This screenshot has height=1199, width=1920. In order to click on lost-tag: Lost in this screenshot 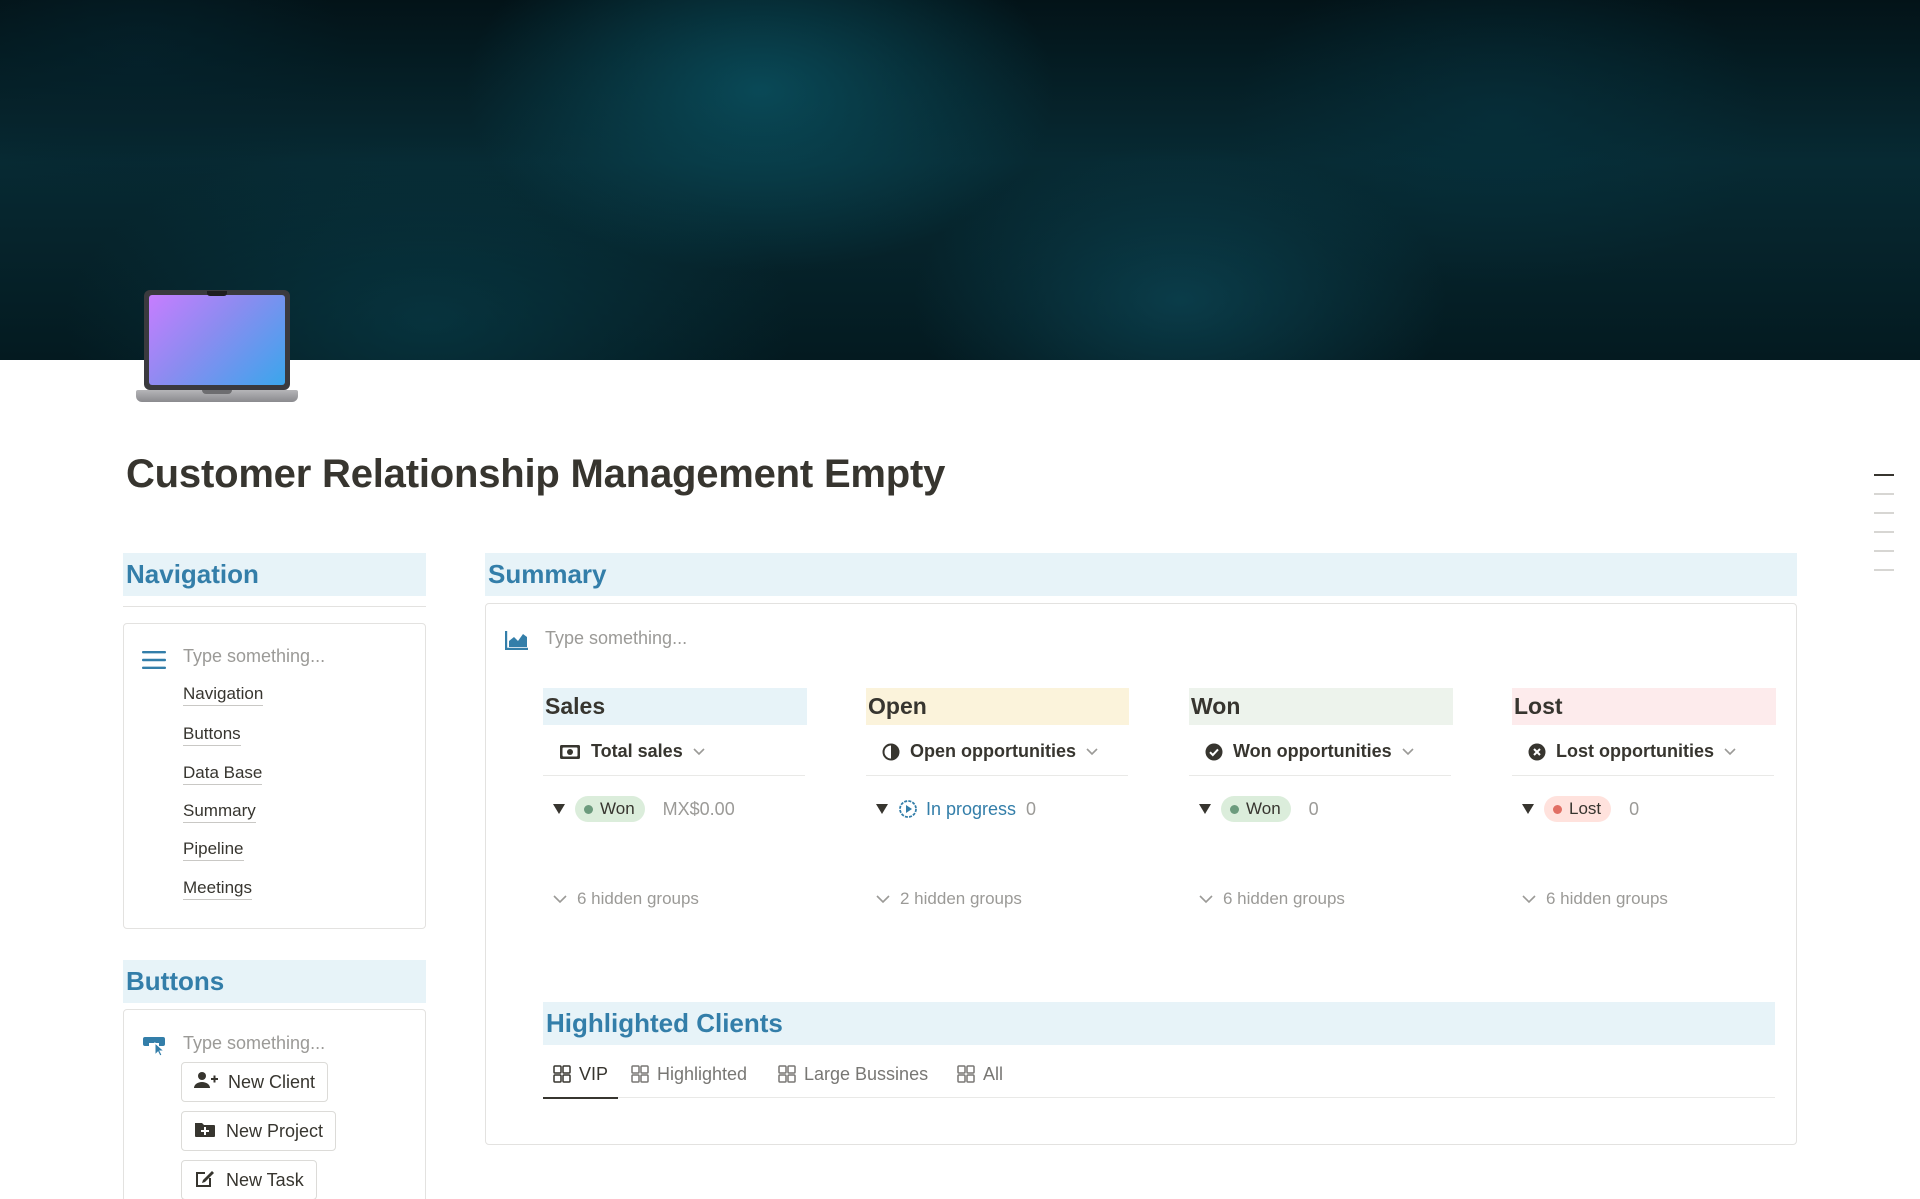, I will do `click(1578, 809)`.